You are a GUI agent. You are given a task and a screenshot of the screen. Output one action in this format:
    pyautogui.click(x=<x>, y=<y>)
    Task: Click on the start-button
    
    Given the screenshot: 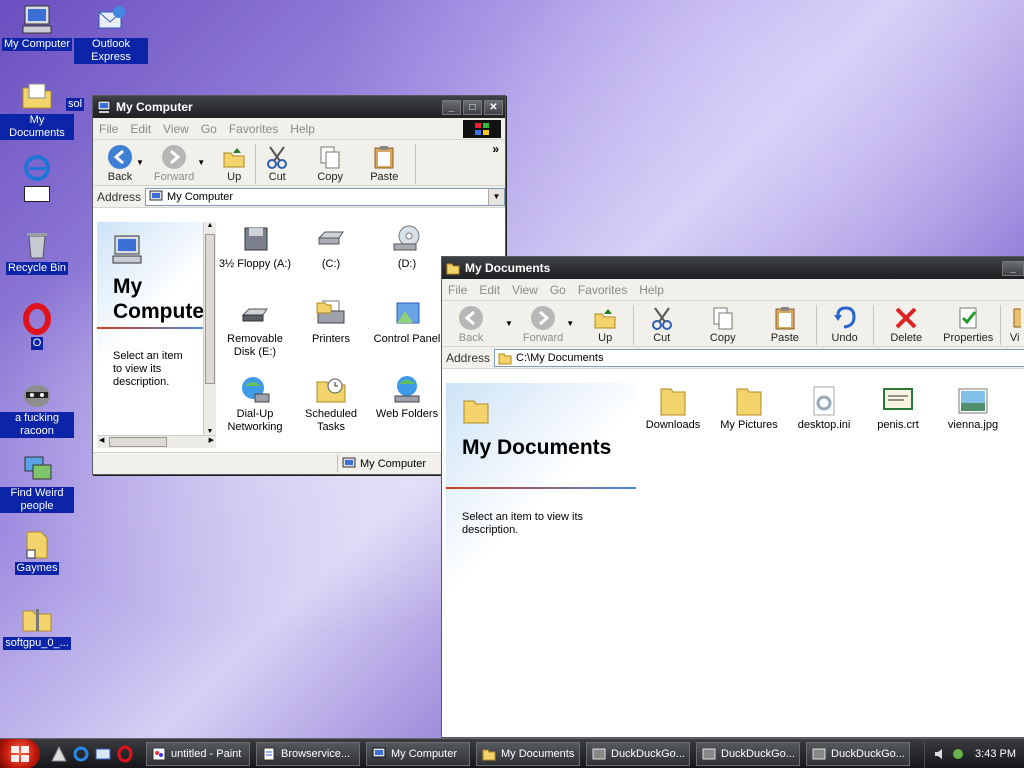 What is the action you would take?
    pyautogui.click(x=20, y=753)
    